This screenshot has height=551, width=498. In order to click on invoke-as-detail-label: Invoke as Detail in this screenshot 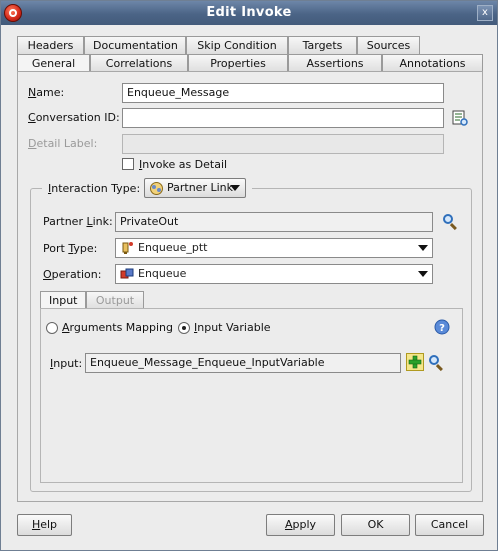, I will do `click(183, 164)`.